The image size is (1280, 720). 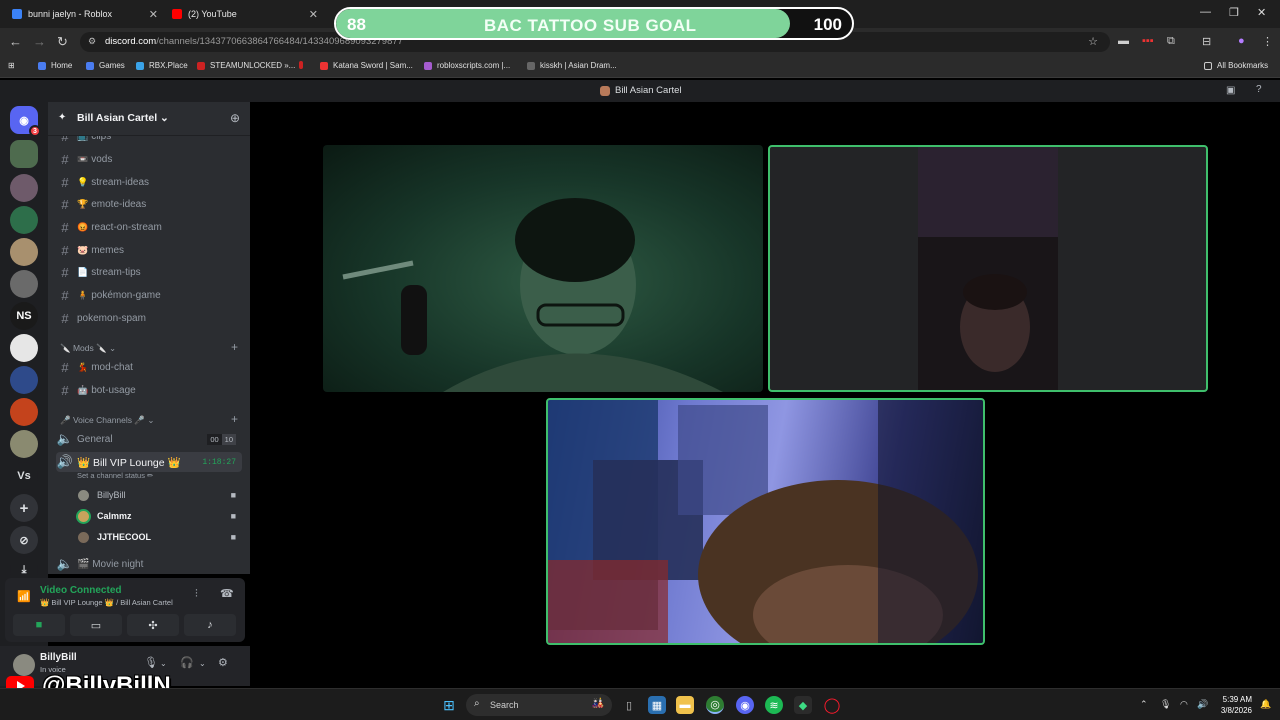 What do you see at coordinates (685, 705) in the screenshot?
I see `file-explorer-icon: ▬` at bounding box center [685, 705].